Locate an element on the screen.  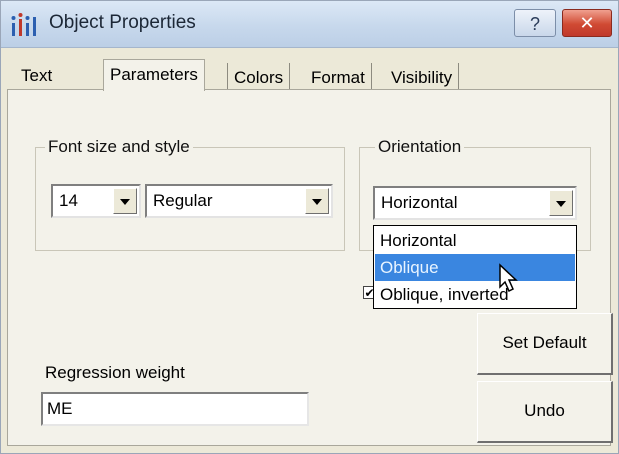
orientation-title: Orientation is located at coordinates (420, 147).